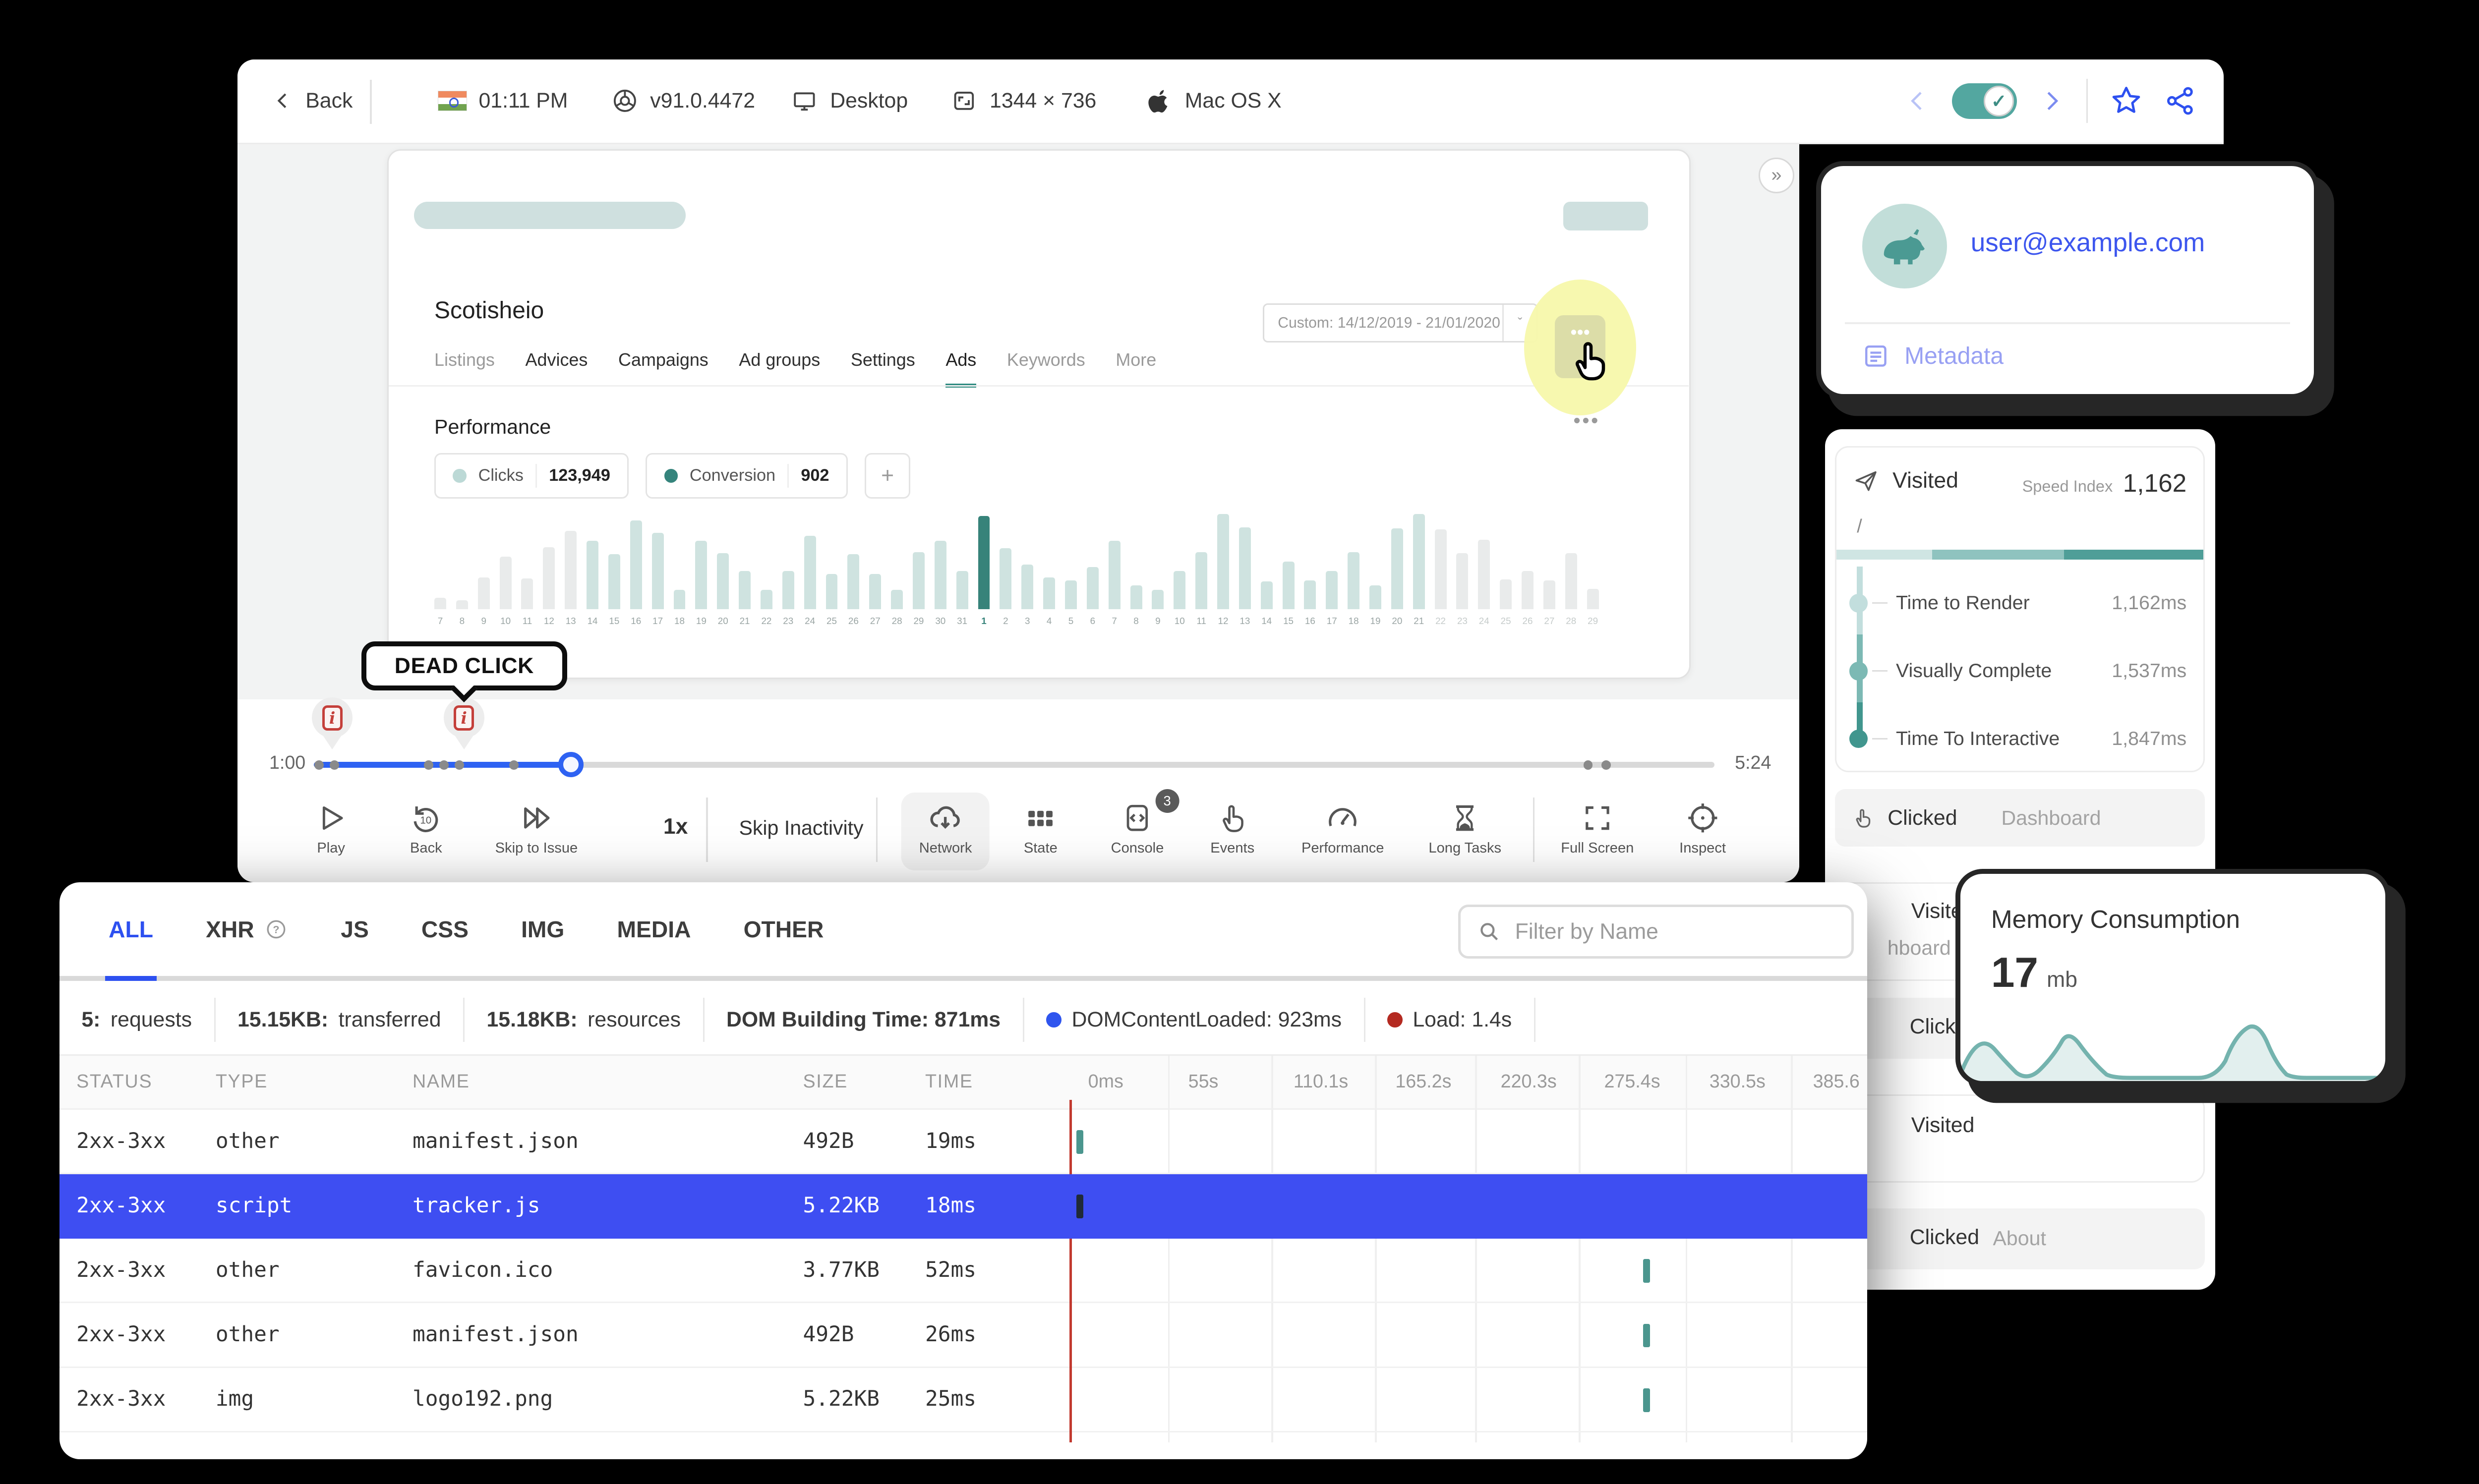 Image resolution: width=2479 pixels, height=1484 pixels. Describe the element at coordinates (825, 1082) in the screenshot. I see `column-header-size: SIZE` at that location.